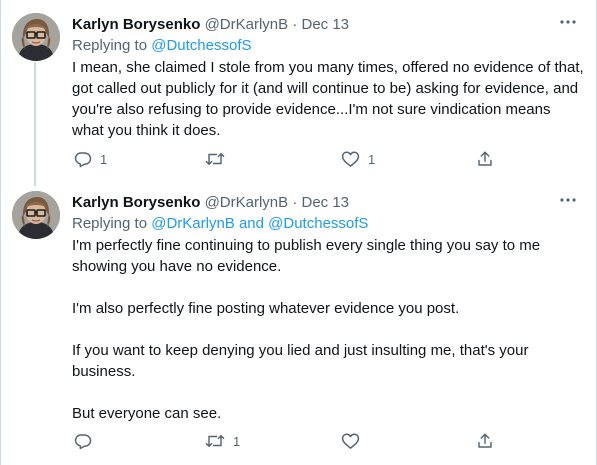 The image size is (597, 465). What do you see at coordinates (259, 223) in the screenshot?
I see `replying-to-mentions: @DrKarlynB and @DutchessofS` at bounding box center [259, 223].